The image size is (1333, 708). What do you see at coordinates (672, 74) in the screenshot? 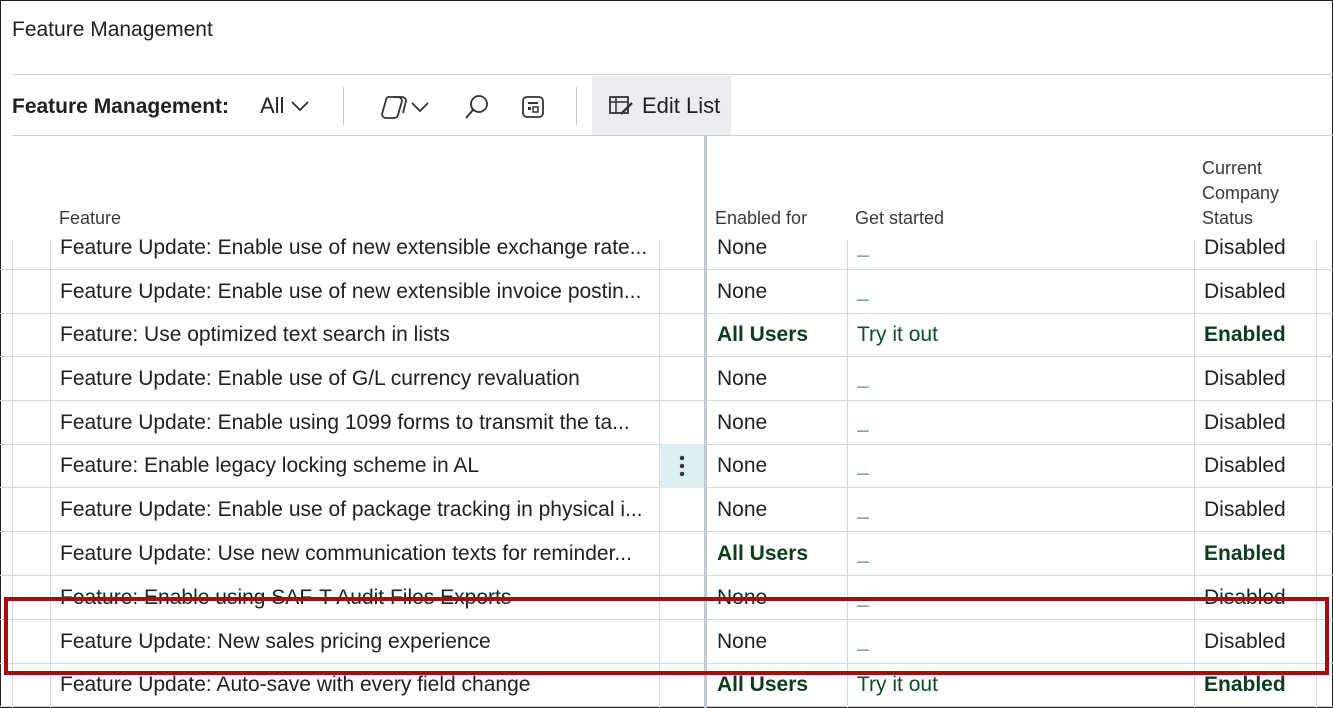
I see `title-divider` at bounding box center [672, 74].